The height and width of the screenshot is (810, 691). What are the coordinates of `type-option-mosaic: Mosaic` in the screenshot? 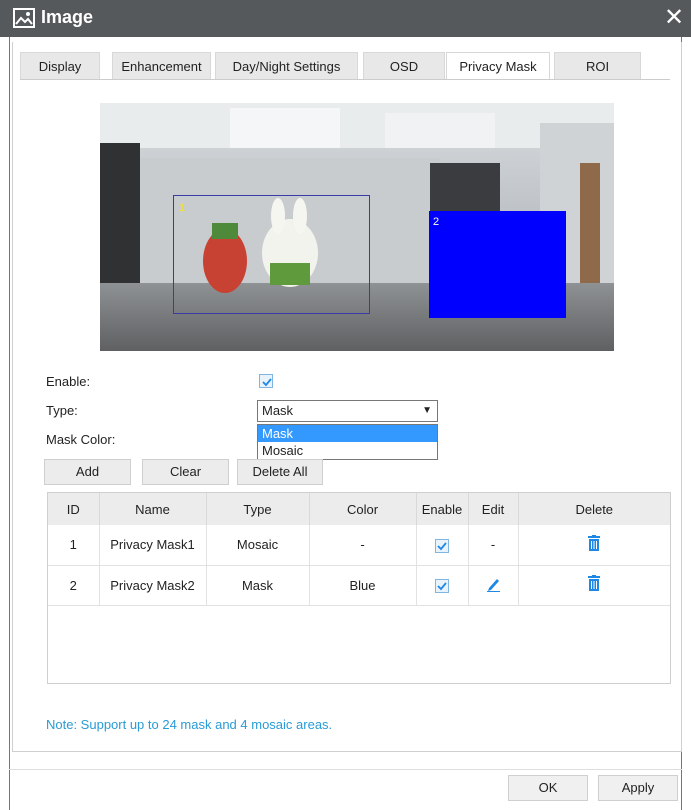 It's located at (347, 450).